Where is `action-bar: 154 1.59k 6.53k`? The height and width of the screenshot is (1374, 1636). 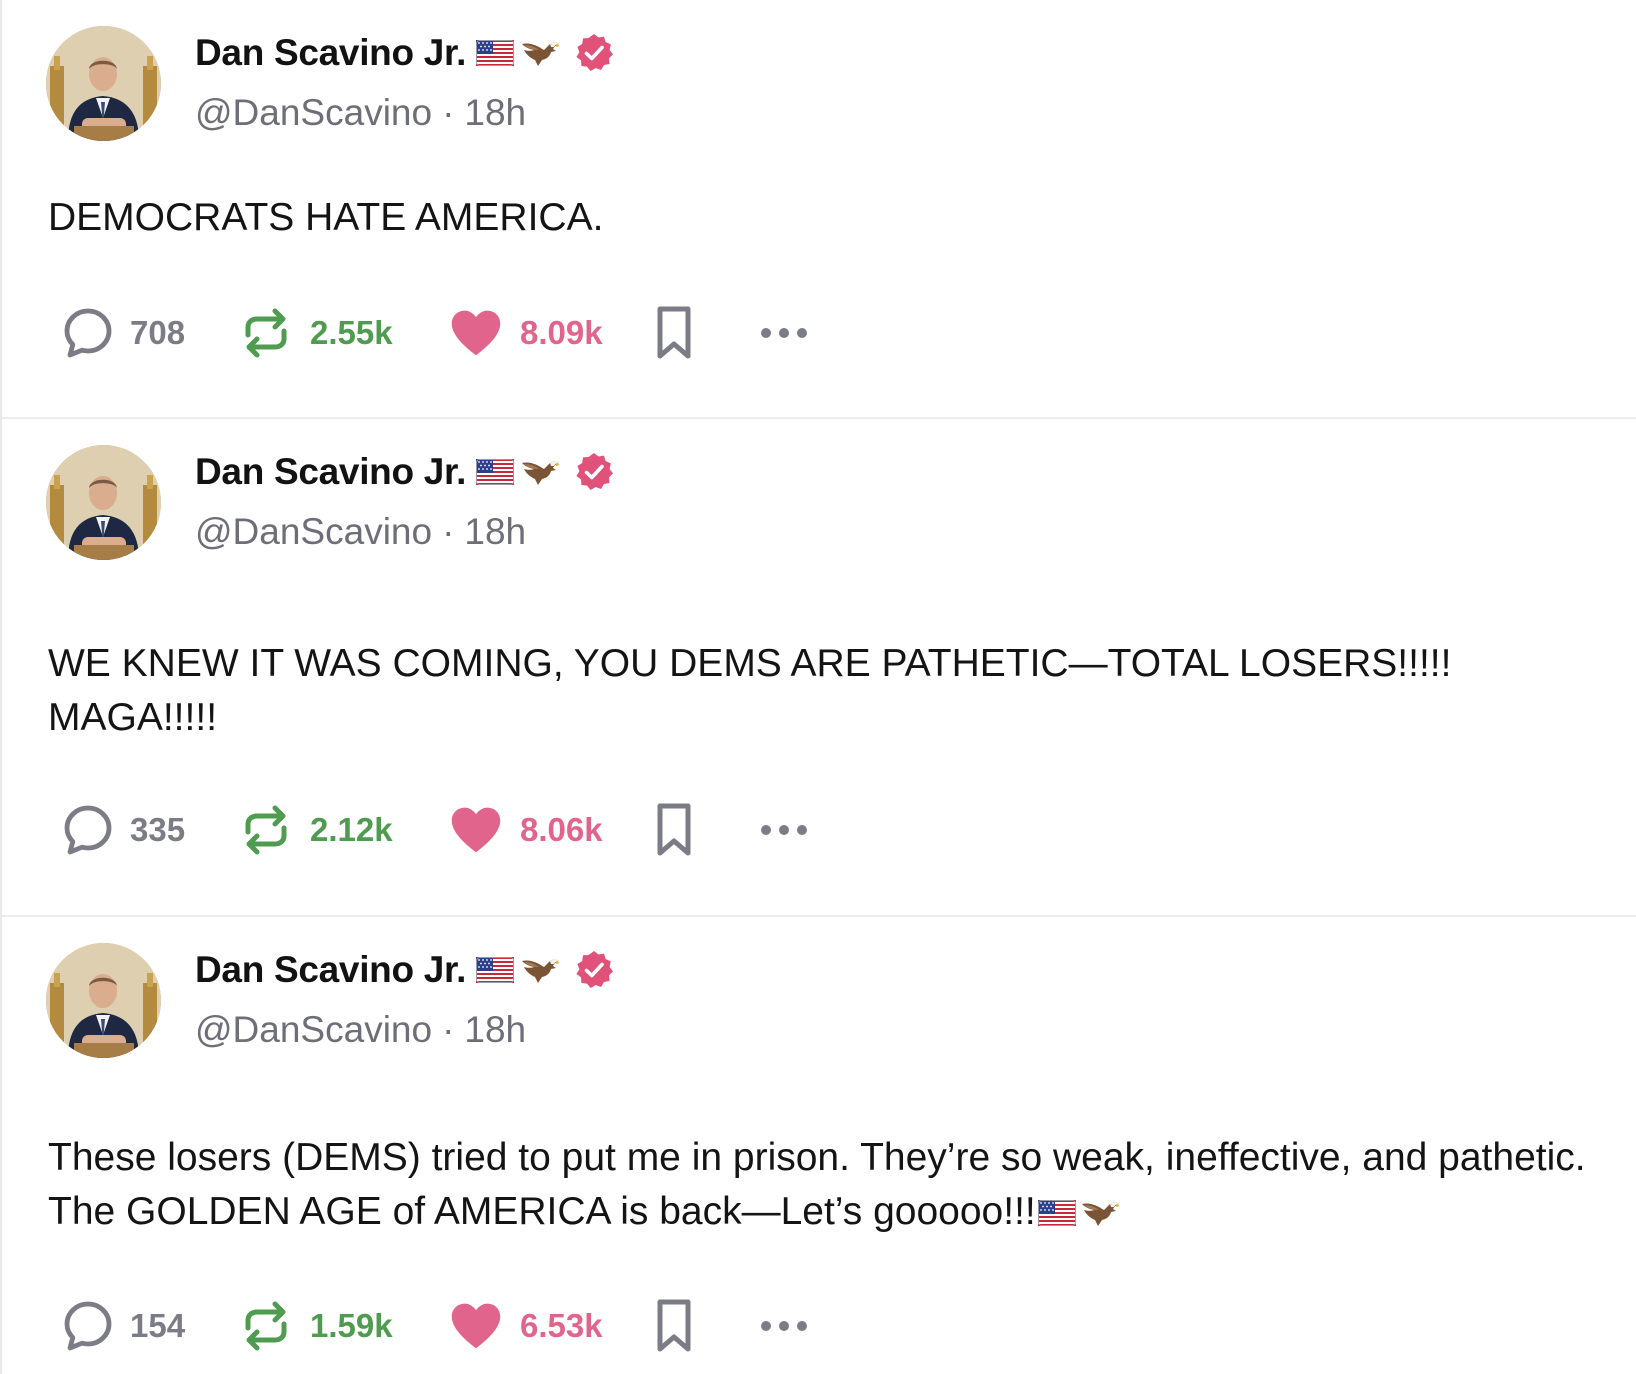 action-bar: 154 1.59k 6.53k is located at coordinates (436, 1326).